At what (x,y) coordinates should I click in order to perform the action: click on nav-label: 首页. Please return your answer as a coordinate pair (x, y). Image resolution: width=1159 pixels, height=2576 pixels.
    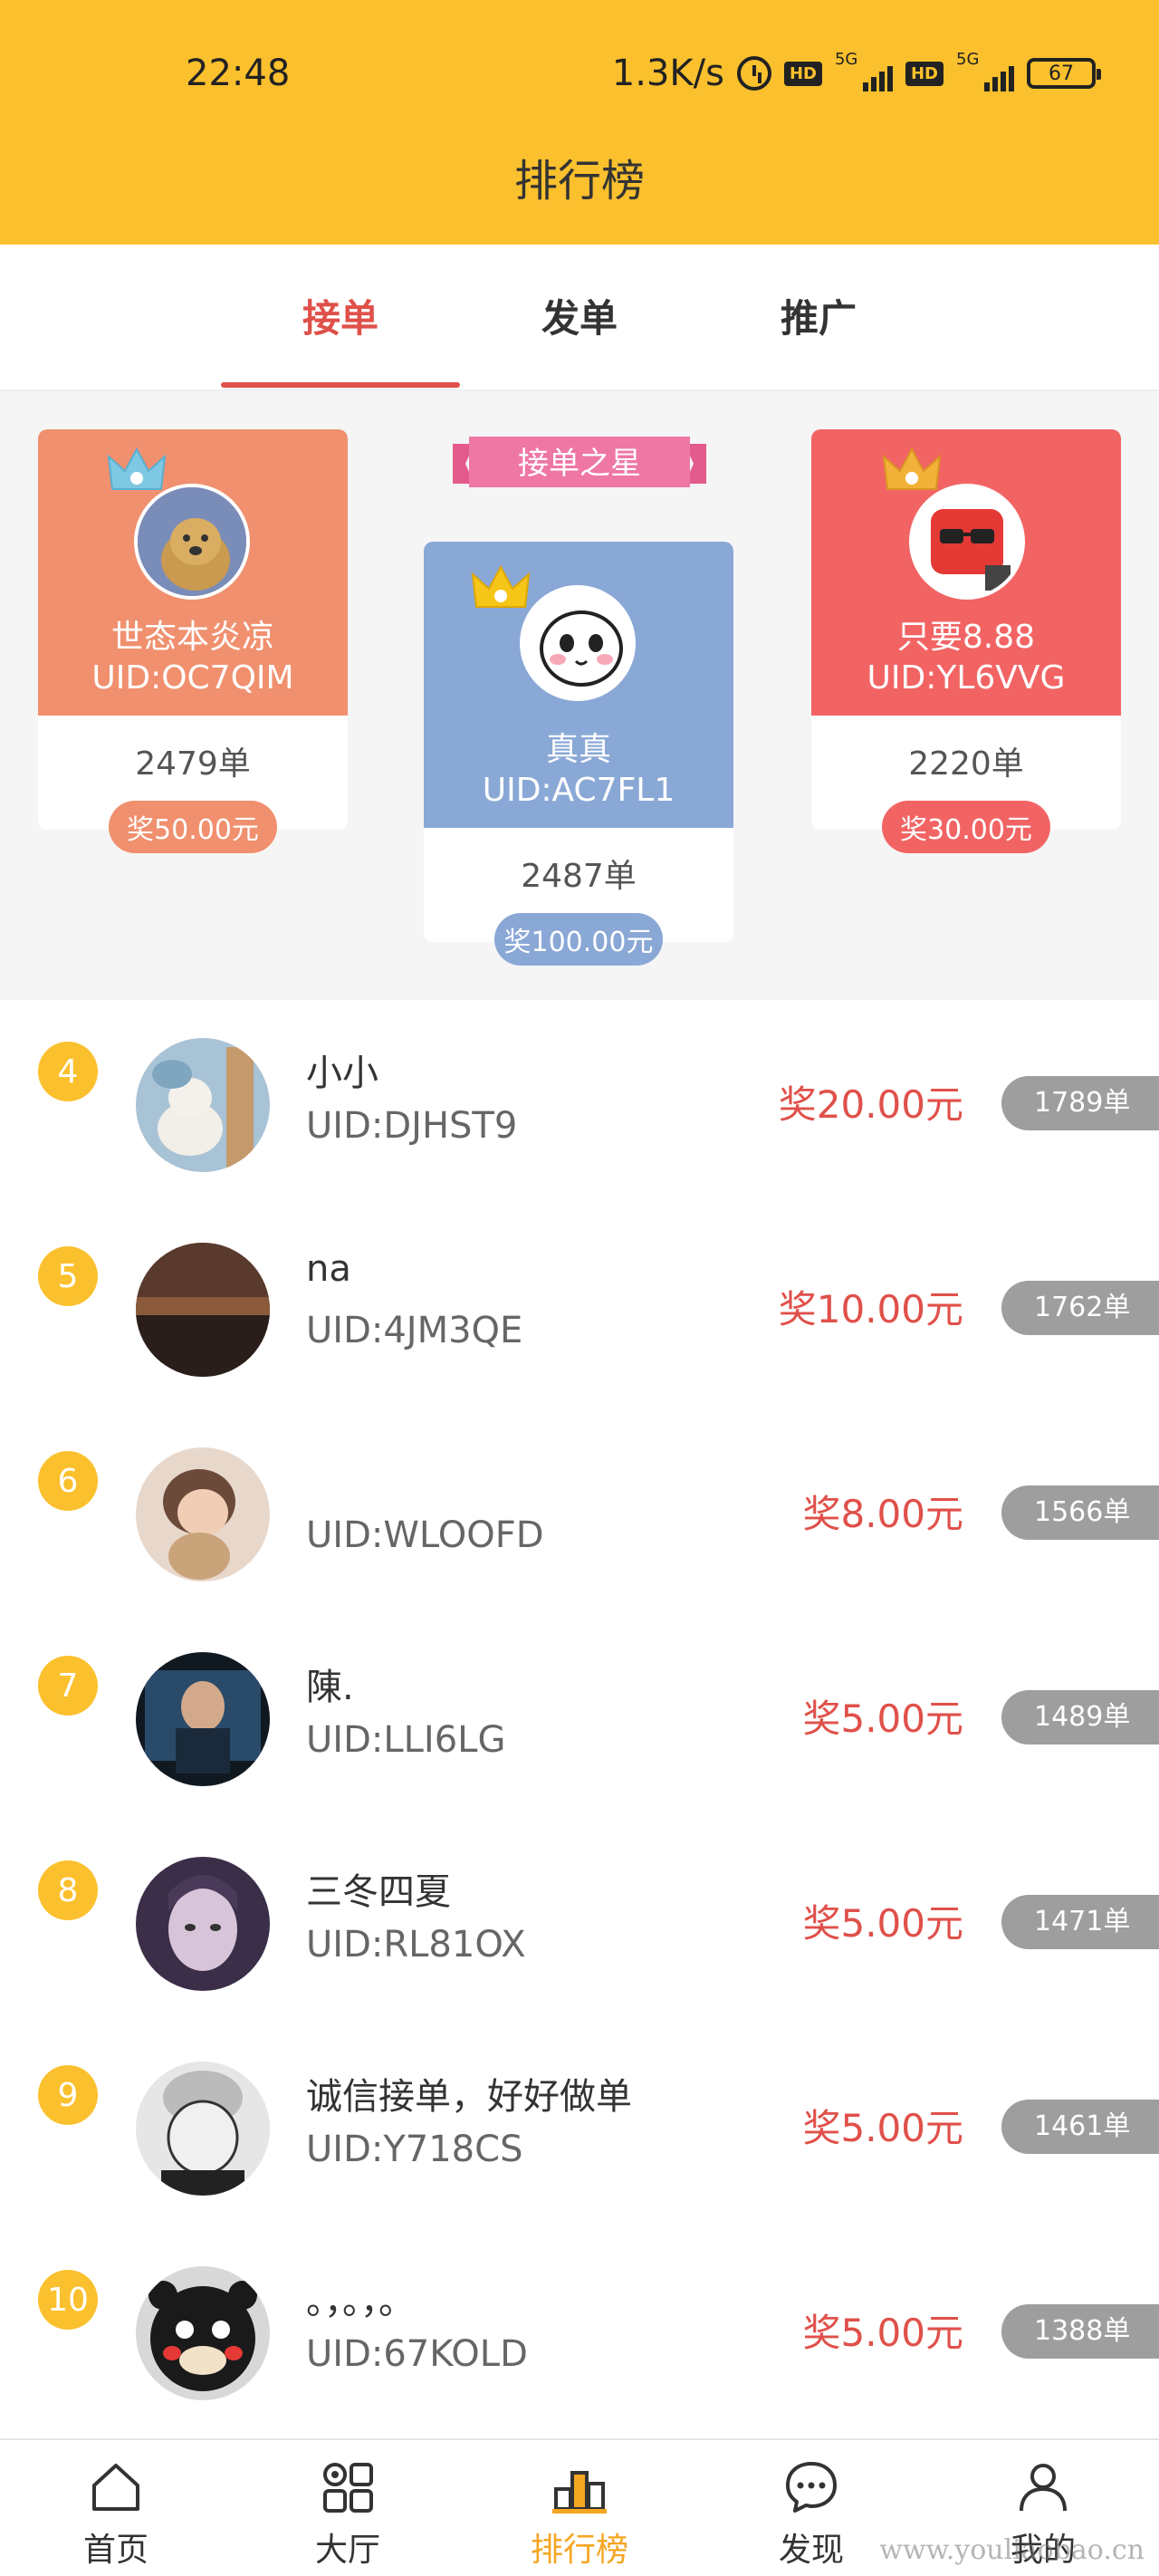
    Looking at the image, I should click on (115, 2550).